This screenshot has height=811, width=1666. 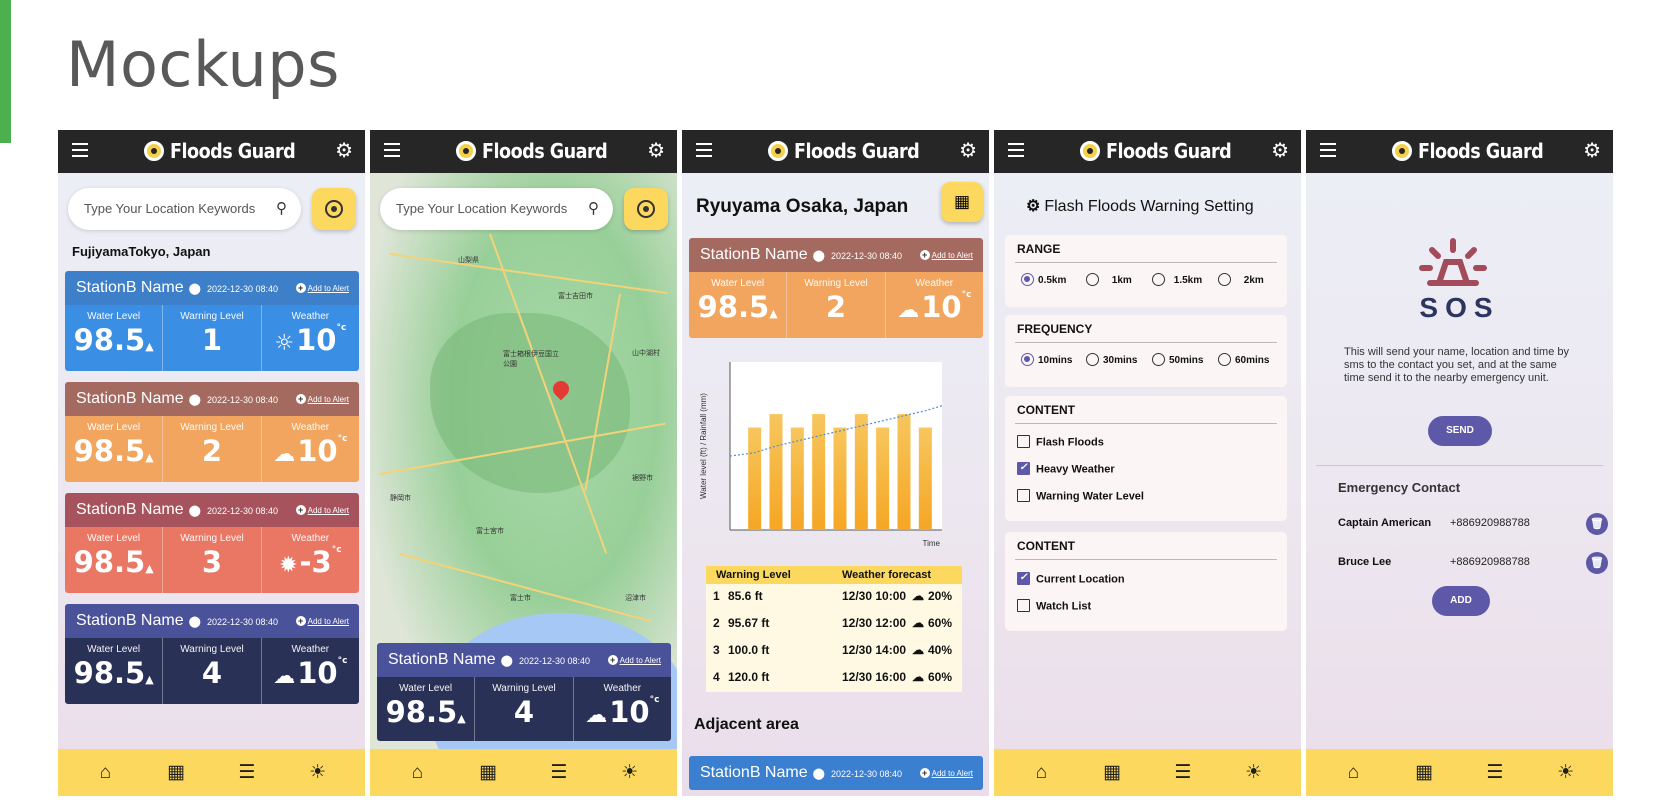 I want to click on map-label: 富士宮市, so click(x=490, y=531).